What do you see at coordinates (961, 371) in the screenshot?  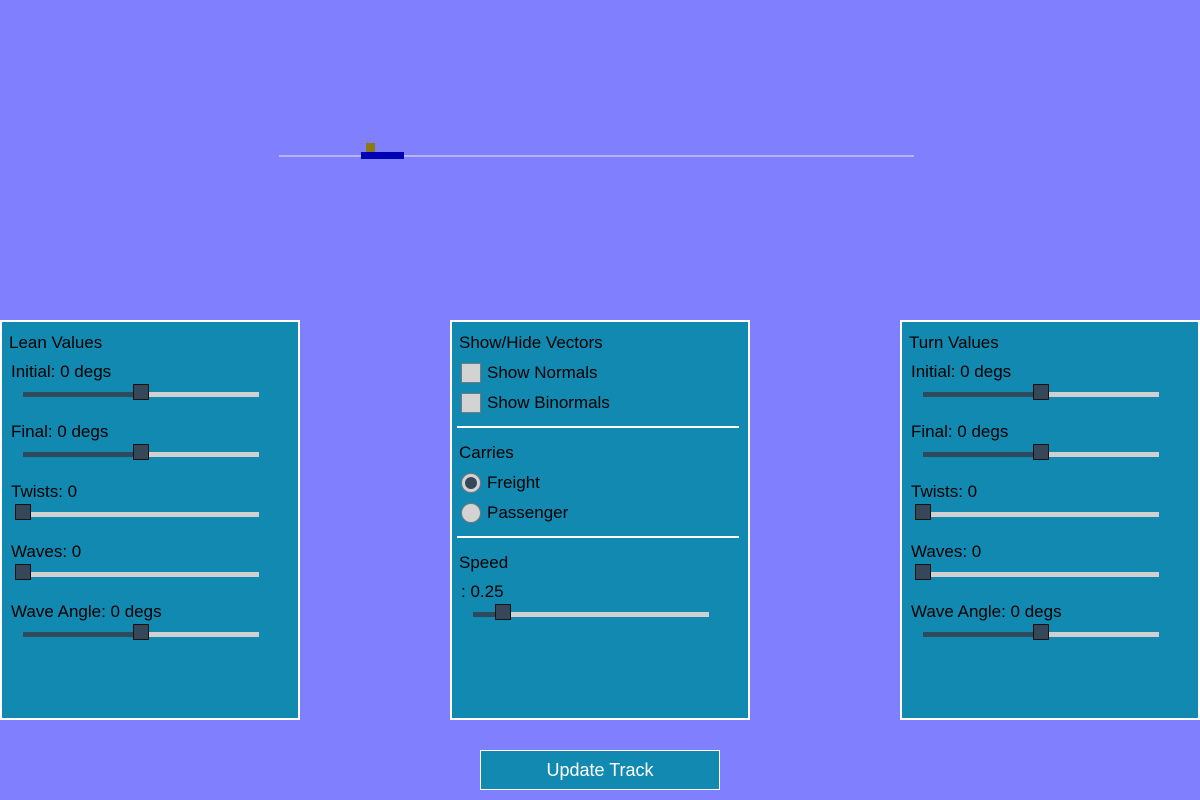 I see `turn-initial-label: Initial: 0 degs` at bounding box center [961, 371].